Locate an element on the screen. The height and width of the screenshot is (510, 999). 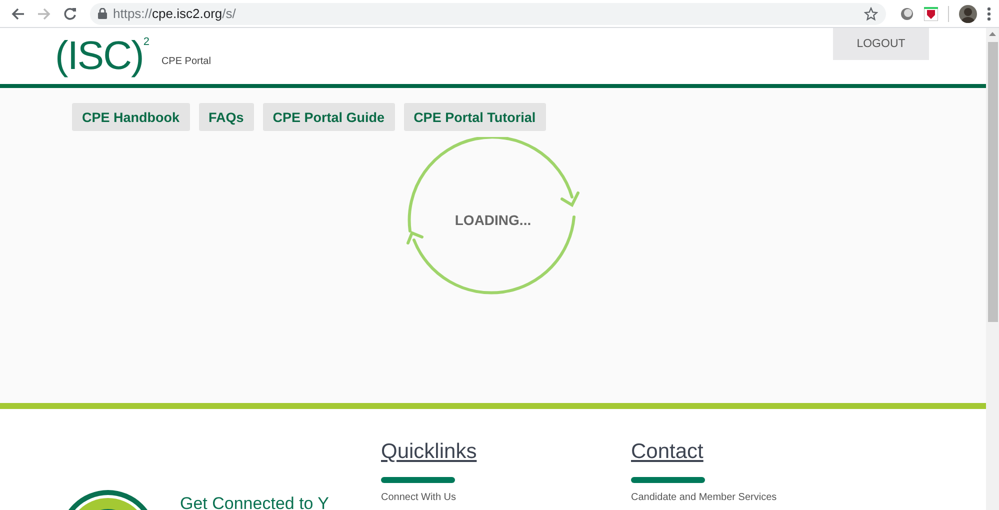
logout-button: LOGOUT is located at coordinates (881, 44).